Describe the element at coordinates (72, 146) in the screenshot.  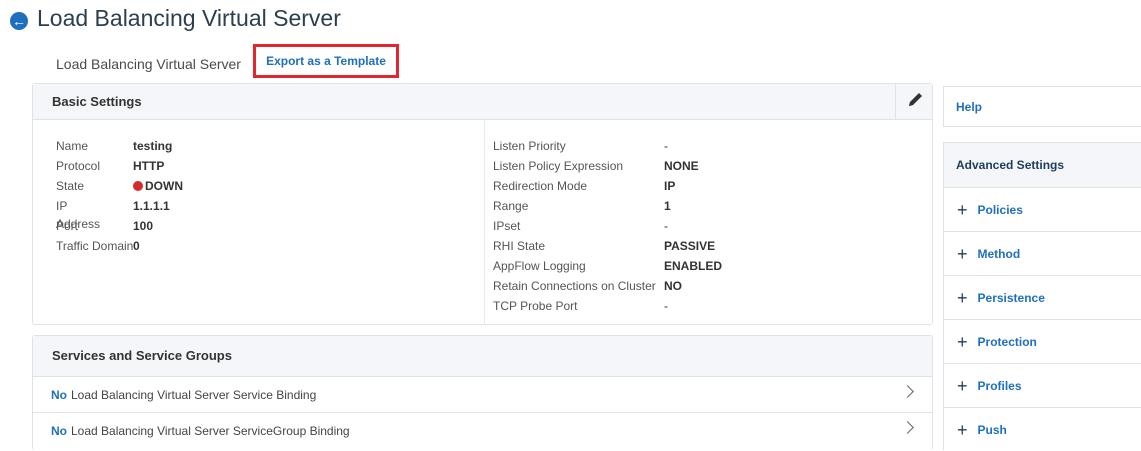
I see `kv-label: Name` at that location.